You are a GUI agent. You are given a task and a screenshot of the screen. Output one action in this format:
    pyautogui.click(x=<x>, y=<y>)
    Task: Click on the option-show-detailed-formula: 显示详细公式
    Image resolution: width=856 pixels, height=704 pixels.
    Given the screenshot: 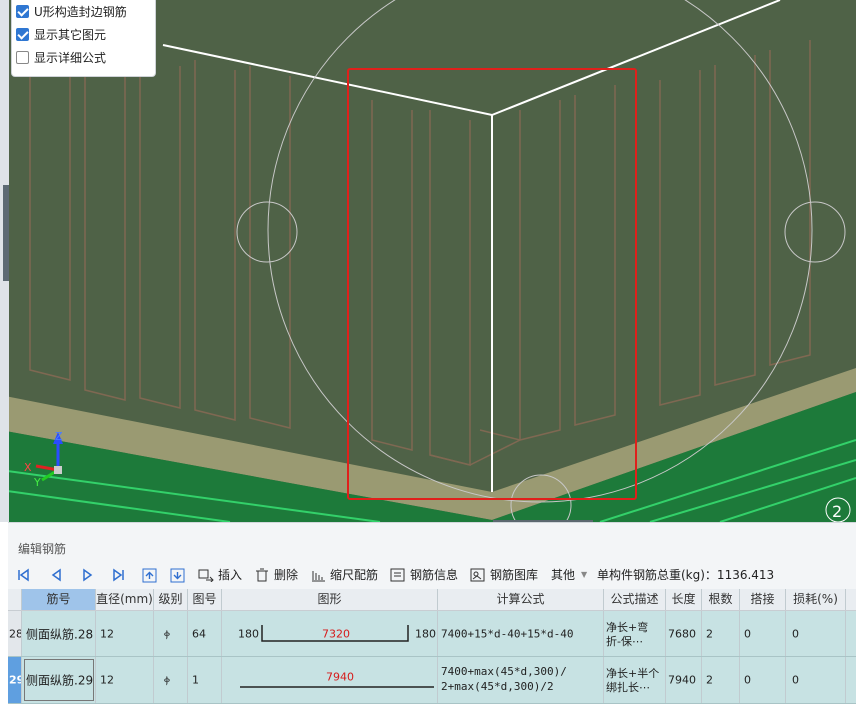 What is the action you would take?
    pyautogui.click(x=61, y=58)
    